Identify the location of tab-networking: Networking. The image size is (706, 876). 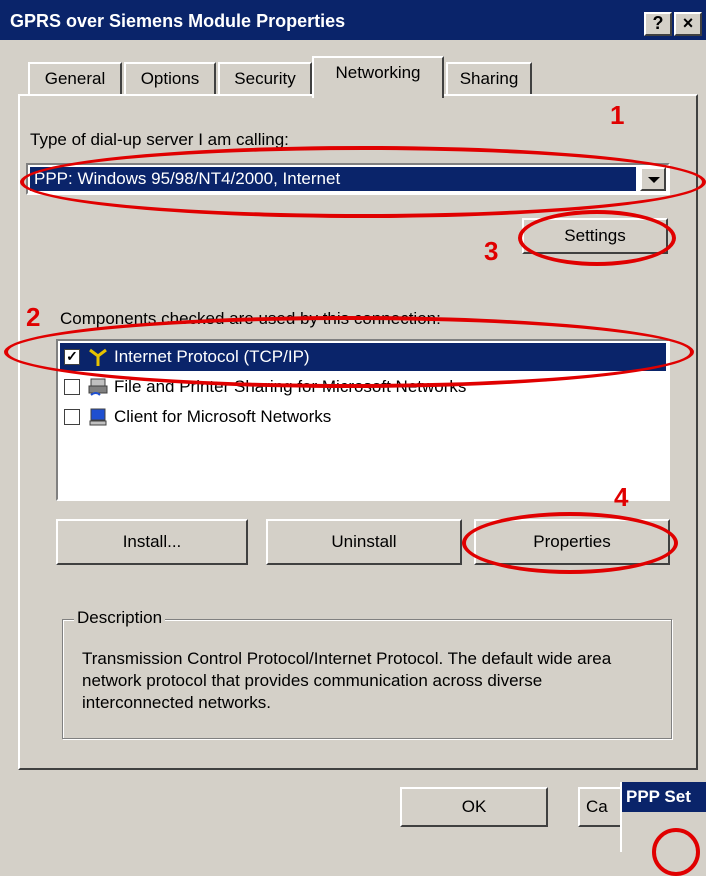
(378, 77).